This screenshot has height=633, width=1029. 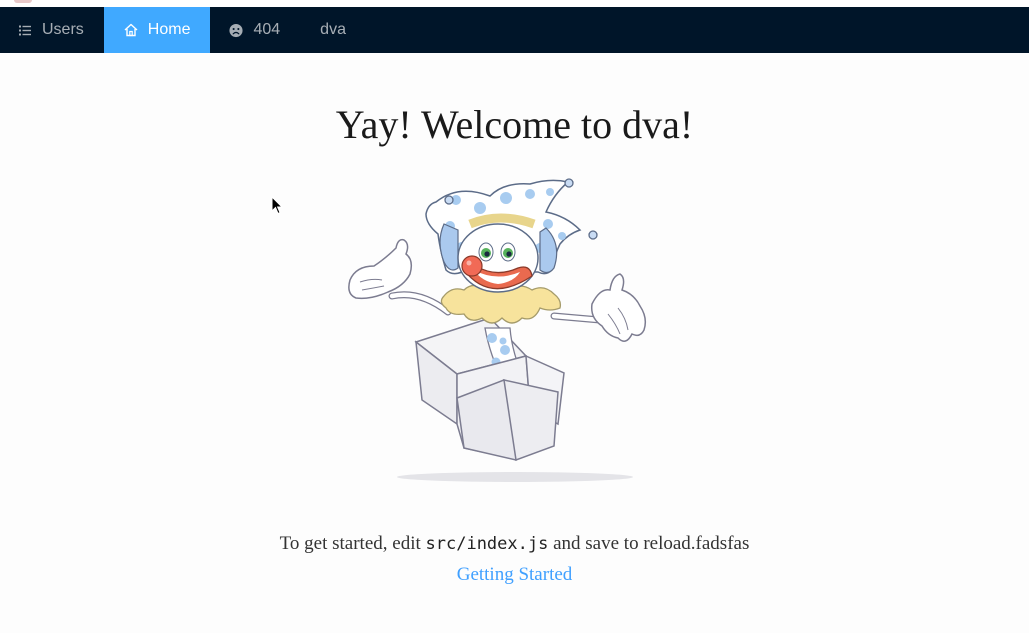 I want to click on window-edge-mark, so click(x=23, y=1).